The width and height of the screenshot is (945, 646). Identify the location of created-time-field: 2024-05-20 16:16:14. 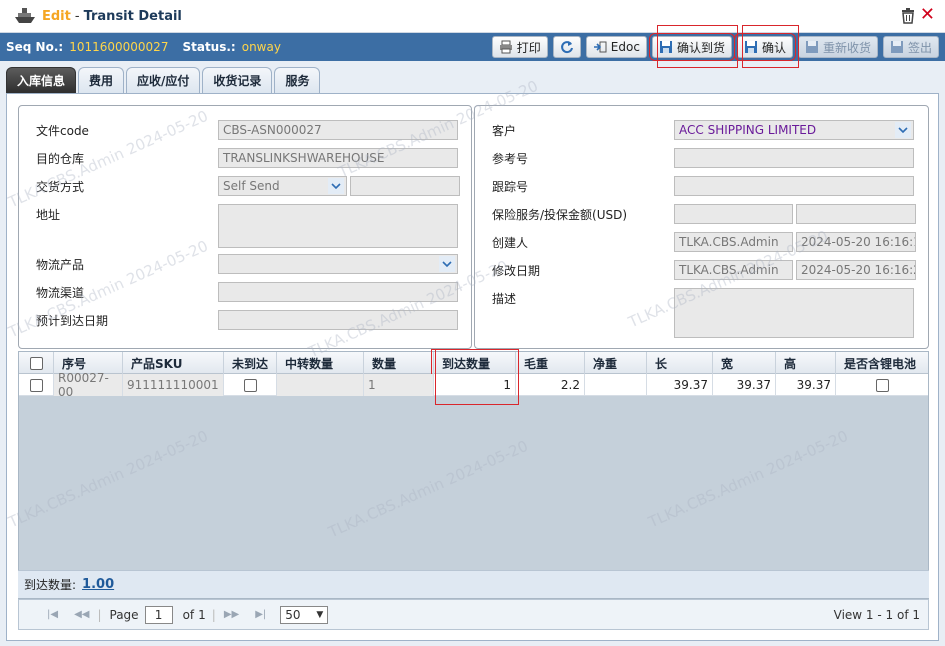
(856, 242).